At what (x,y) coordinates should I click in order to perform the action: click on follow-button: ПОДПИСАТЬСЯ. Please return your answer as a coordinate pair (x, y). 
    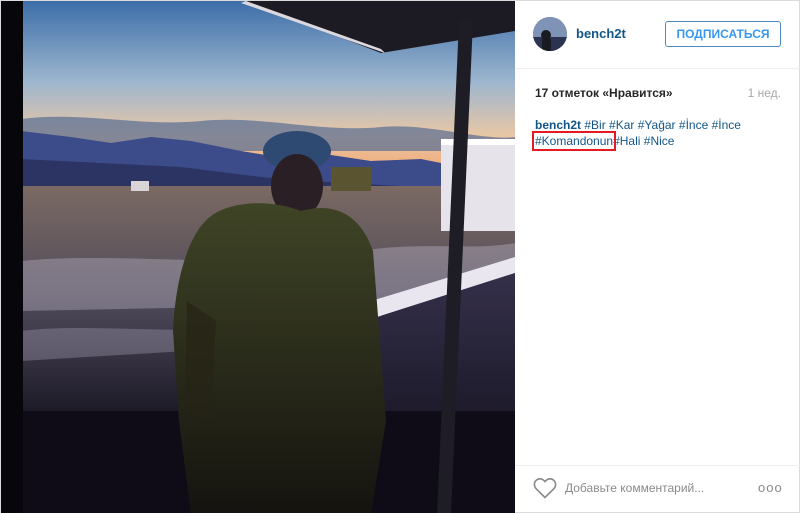
    Looking at the image, I should click on (723, 34).